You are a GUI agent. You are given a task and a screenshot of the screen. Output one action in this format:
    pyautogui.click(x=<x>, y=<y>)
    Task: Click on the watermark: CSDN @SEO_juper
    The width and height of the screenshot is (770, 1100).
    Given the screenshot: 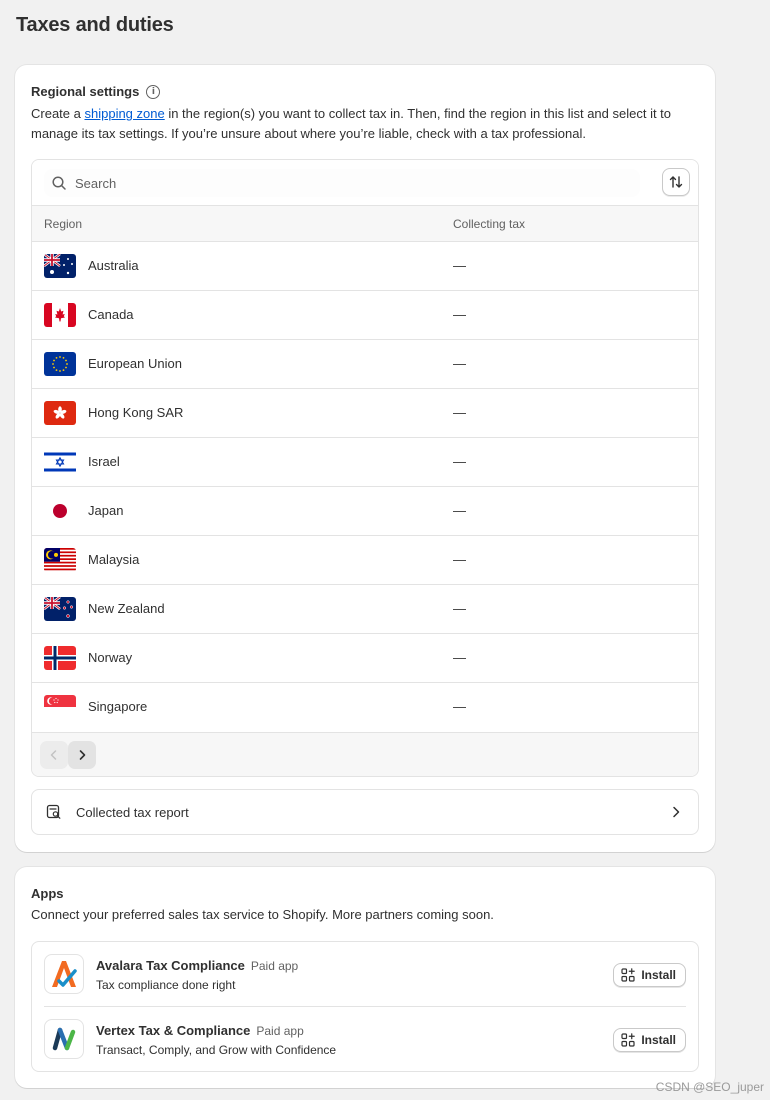 What is the action you would take?
    pyautogui.click(x=709, y=1087)
    